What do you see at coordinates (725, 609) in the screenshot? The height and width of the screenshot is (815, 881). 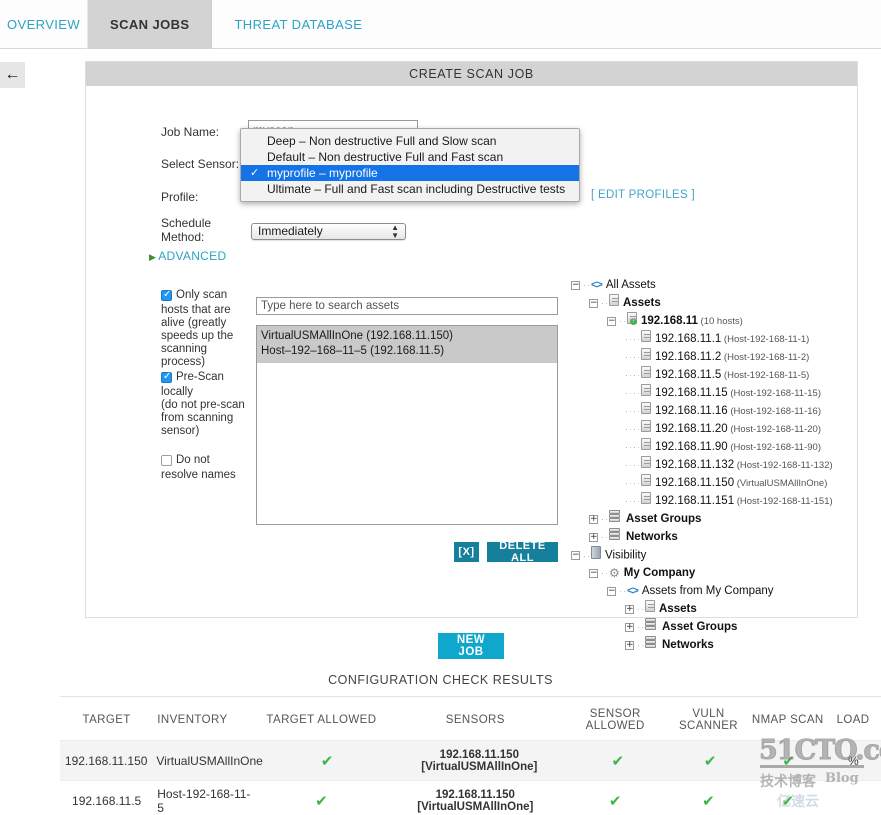 I see `tree-node: + ·· Assets` at bounding box center [725, 609].